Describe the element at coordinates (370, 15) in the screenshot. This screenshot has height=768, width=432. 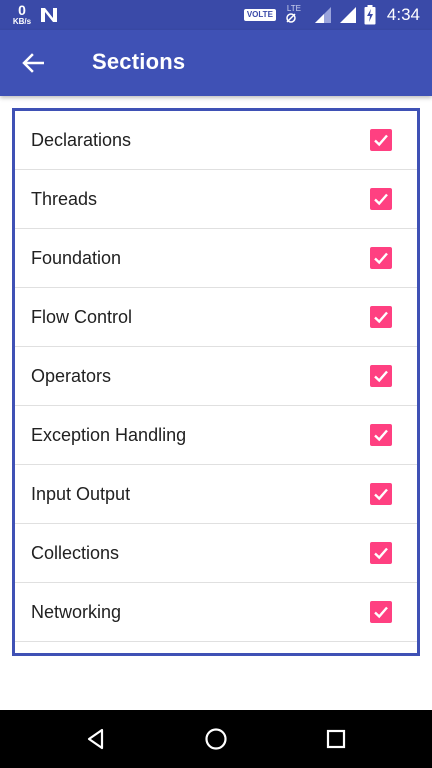
I see `battery-charging-icon` at that location.